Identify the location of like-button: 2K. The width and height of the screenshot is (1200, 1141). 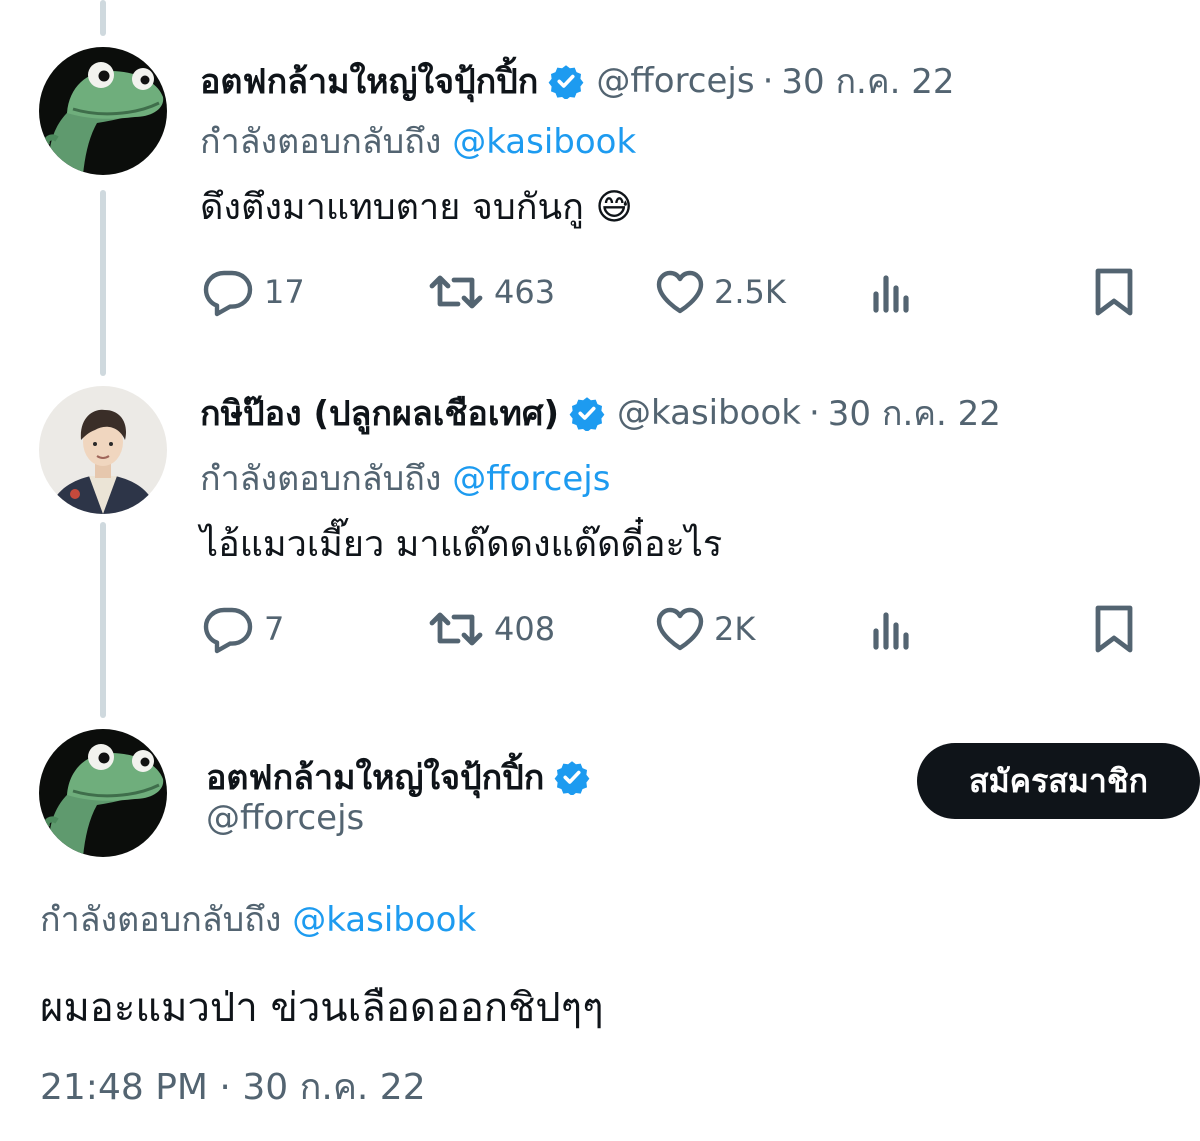
(704, 629).